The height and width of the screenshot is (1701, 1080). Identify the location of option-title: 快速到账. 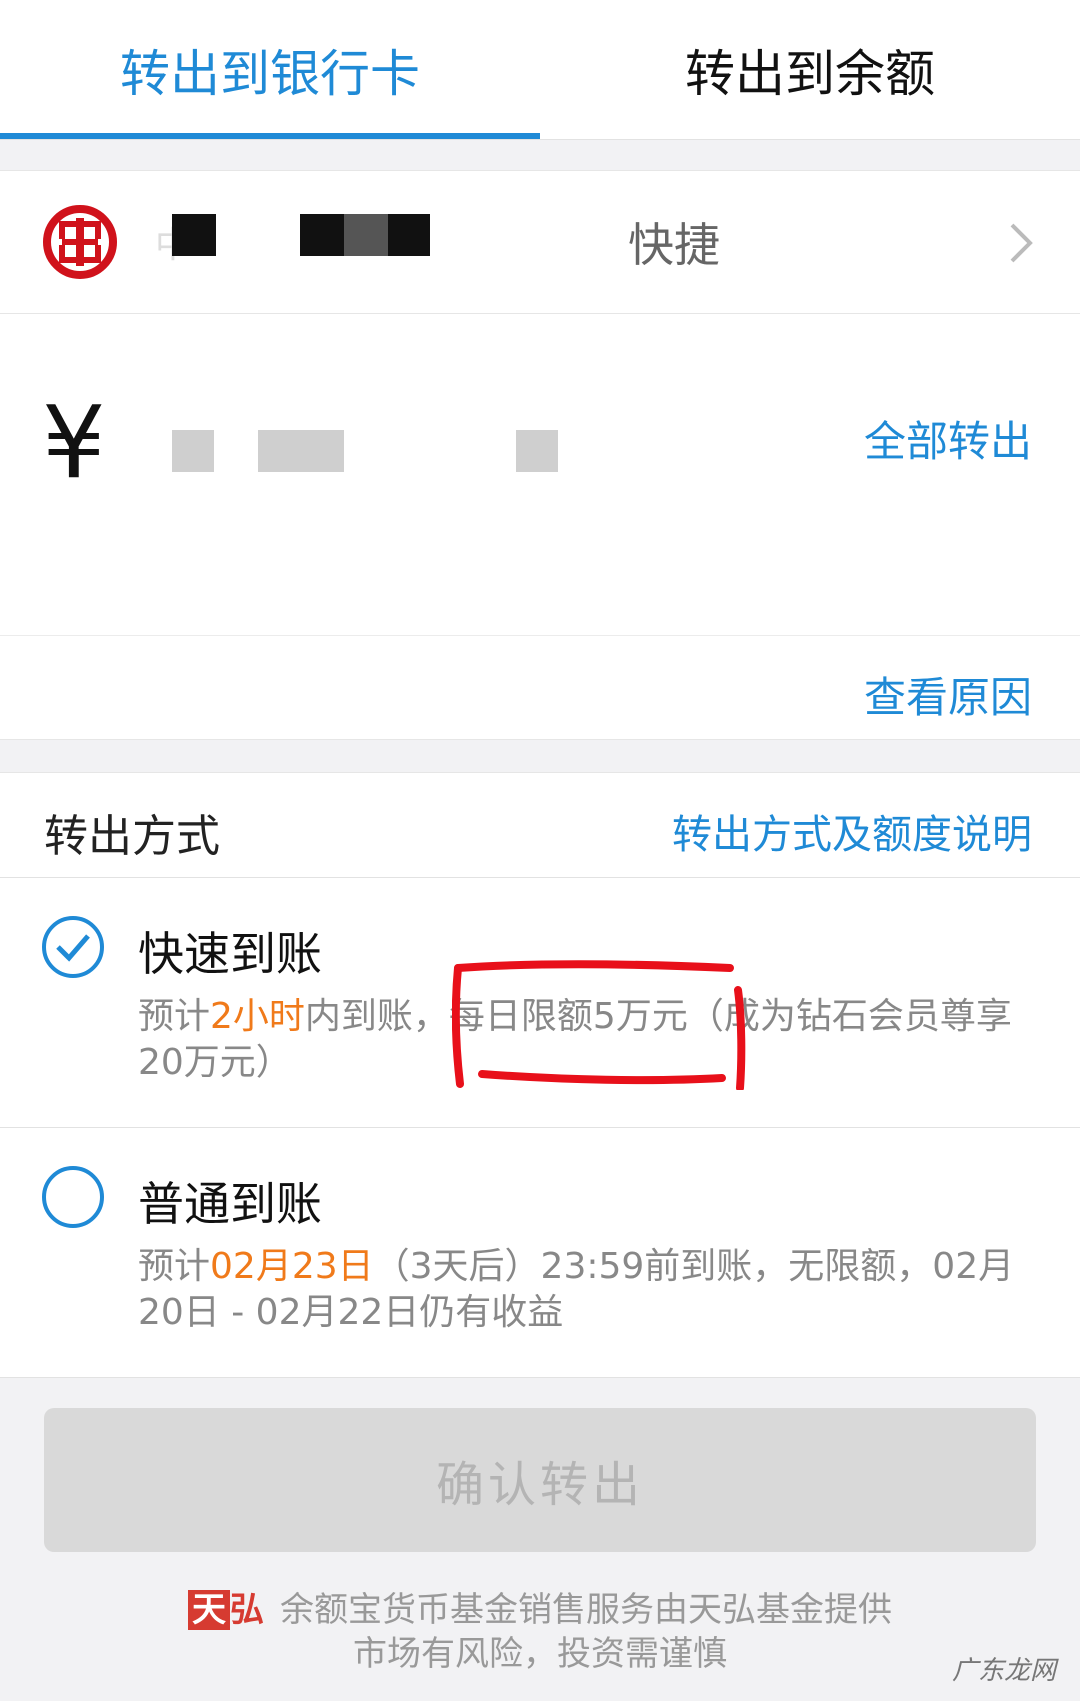
(230, 954).